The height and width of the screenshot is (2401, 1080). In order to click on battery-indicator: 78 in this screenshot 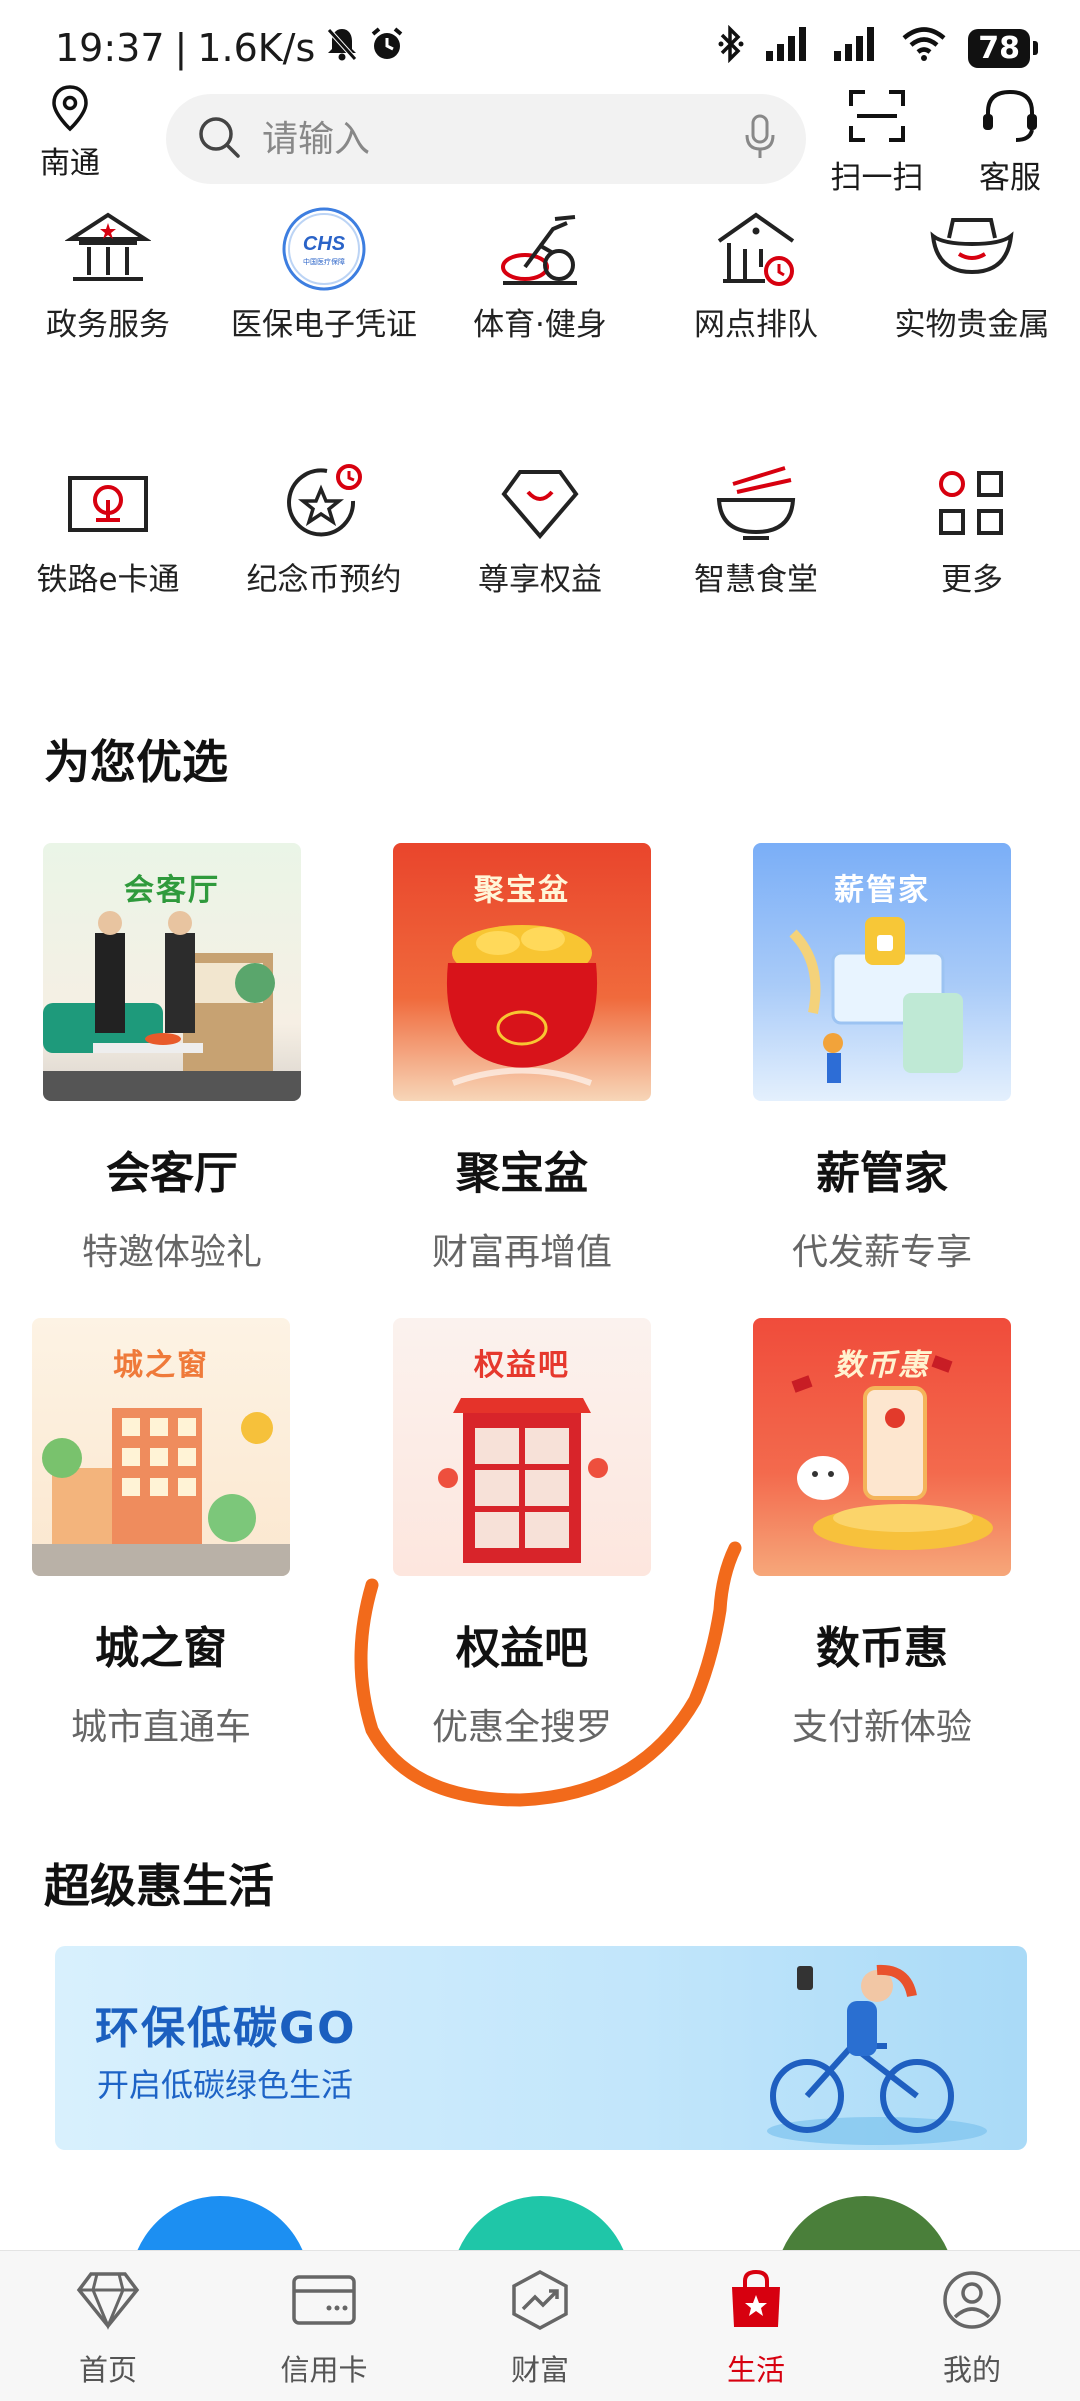, I will do `click(1003, 48)`.